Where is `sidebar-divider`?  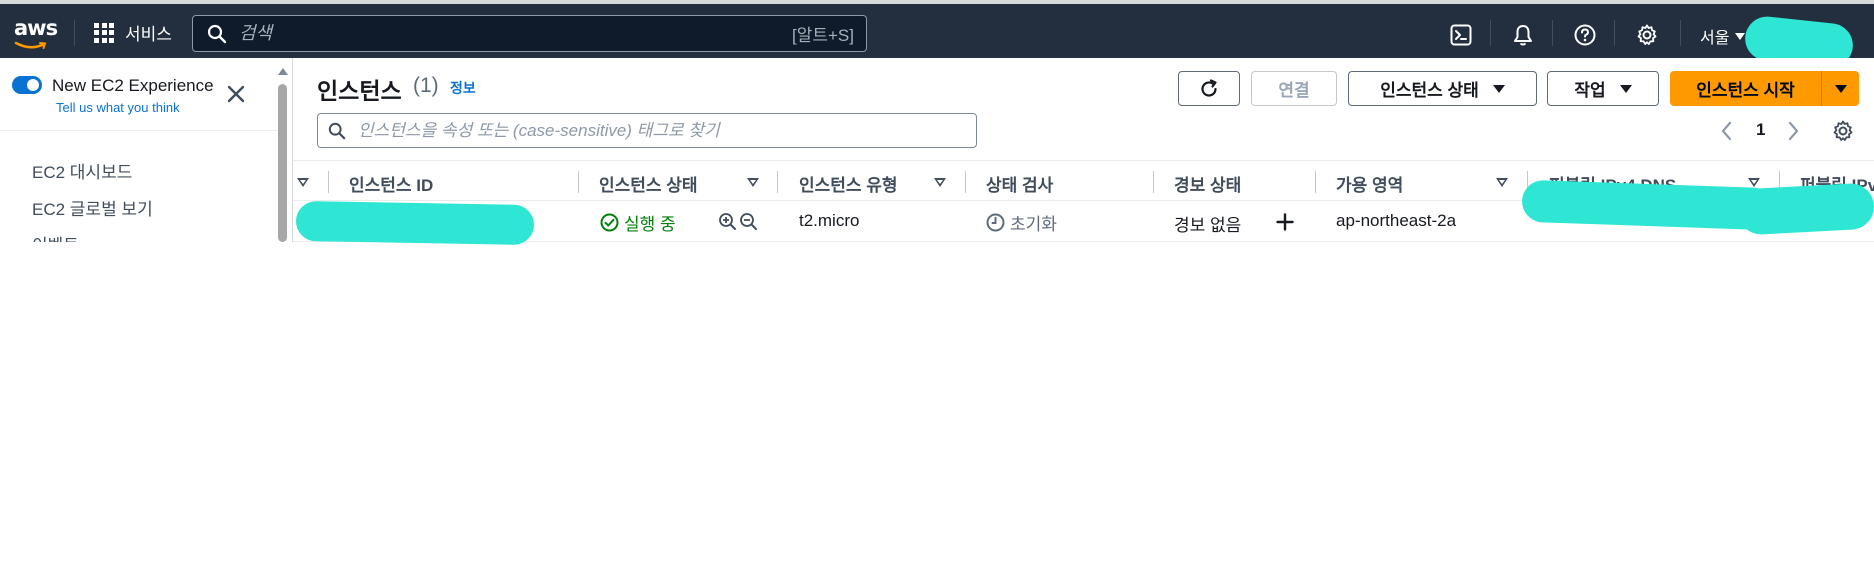
sidebar-divider is located at coordinates (140, 130).